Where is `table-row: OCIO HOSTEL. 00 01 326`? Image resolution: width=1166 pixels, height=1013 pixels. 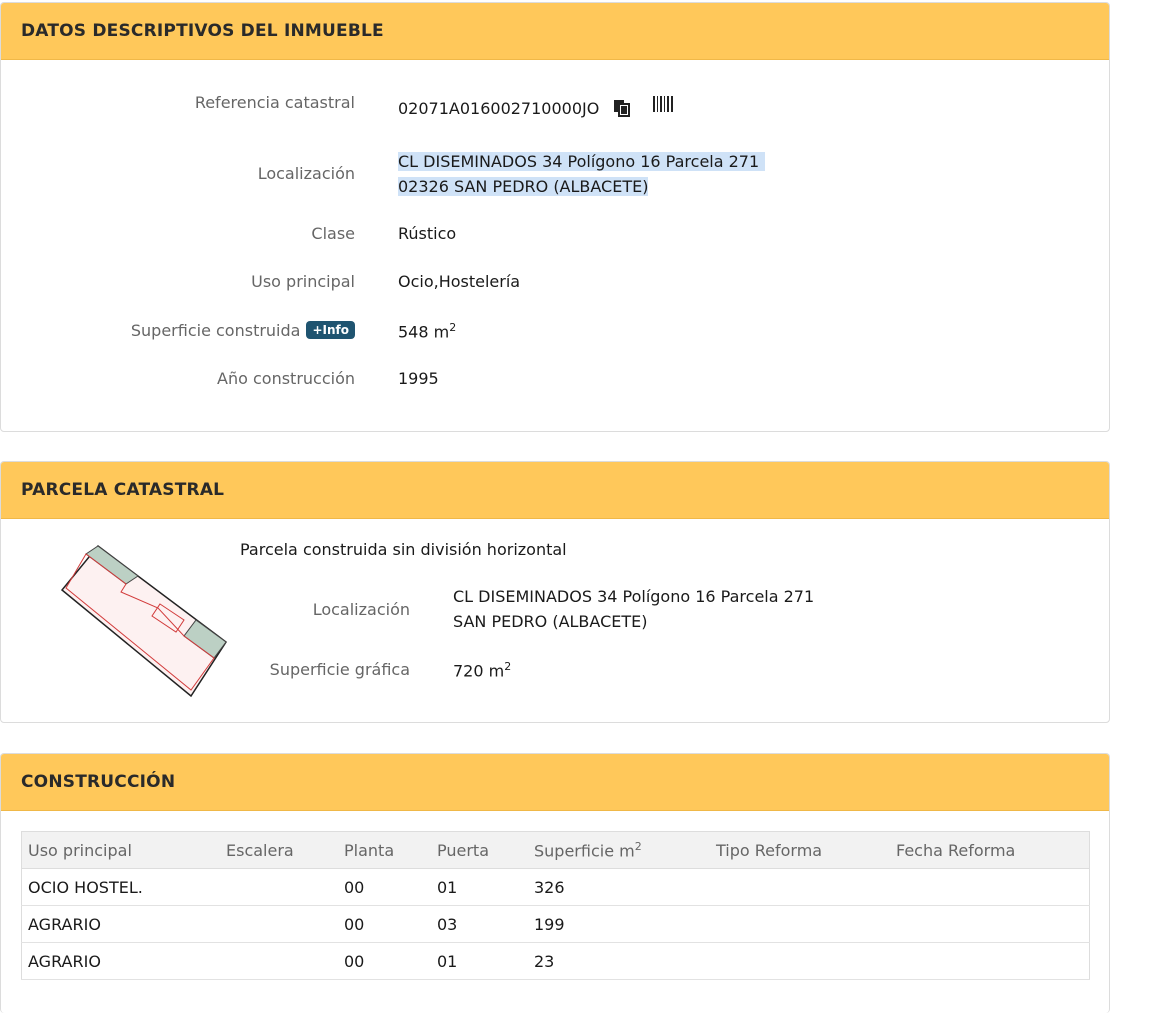 table-row: OCIO HOSTEL. 00 01 326 is located at coordinates (555, 887).